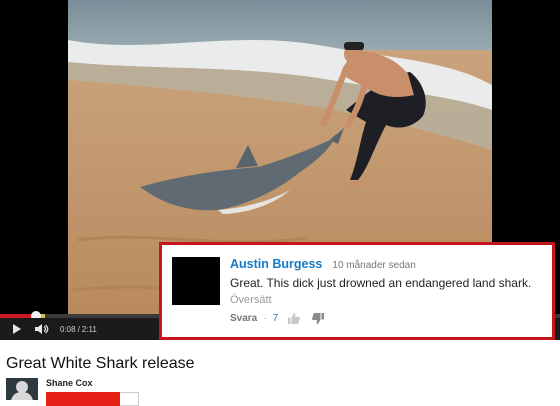  Describe the element at coordinates (89, 329) in the screenshot. I see `duration: 2:11` at that location.